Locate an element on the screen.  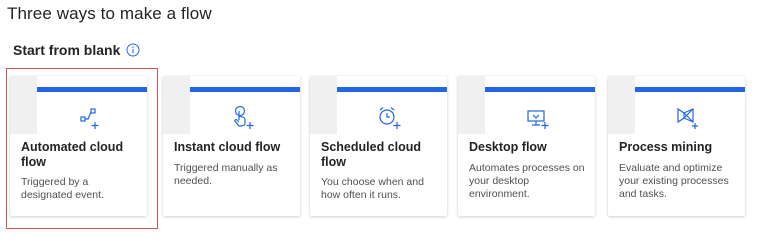
scheduled-flow-icon is located at coordinates (389, 118).